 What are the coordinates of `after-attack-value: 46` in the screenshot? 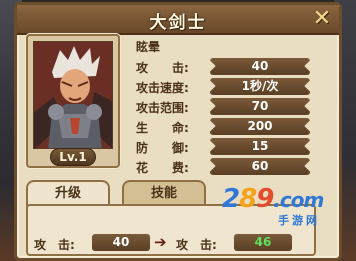 It's located at (263, 242).